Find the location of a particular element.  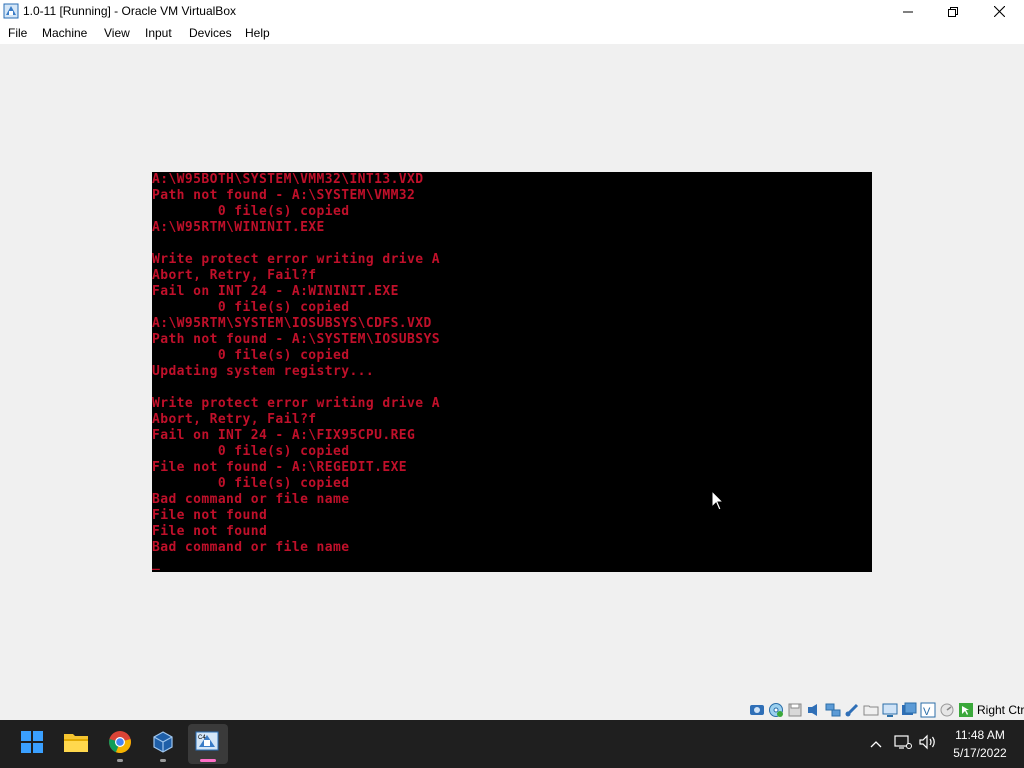

os-taskbar: C4 11:48 AM 5/17/2022 is located at coordinates (512, 744).